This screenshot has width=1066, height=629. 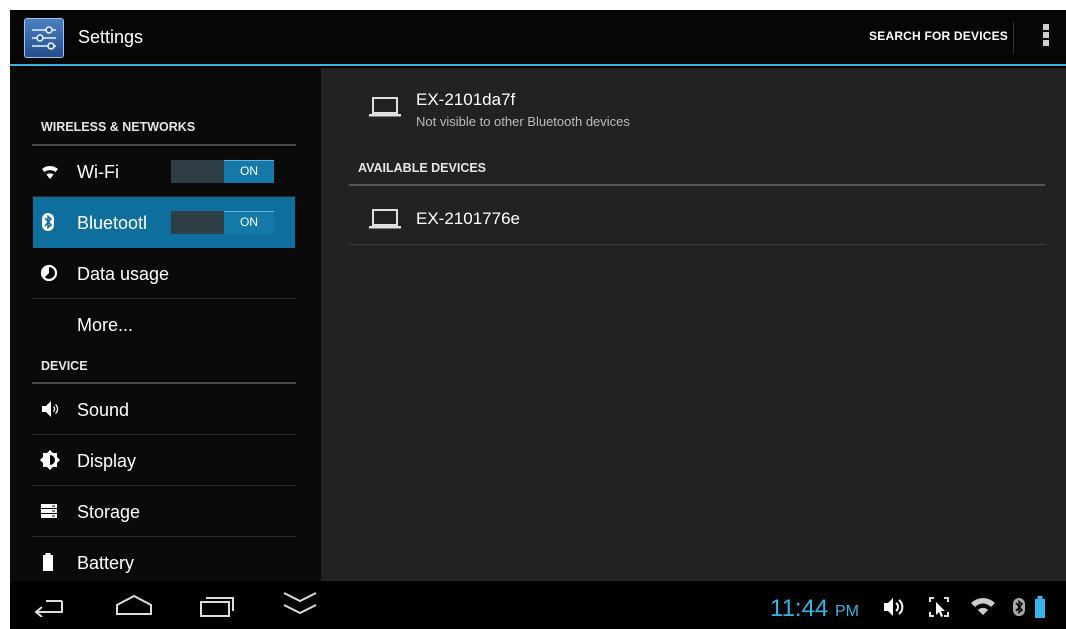 What do you see at coordinates (523, 121) in the screenshot?
I see `visibility-status: Not visible to other Bluetooth devices` at bounding box center [523, 121].